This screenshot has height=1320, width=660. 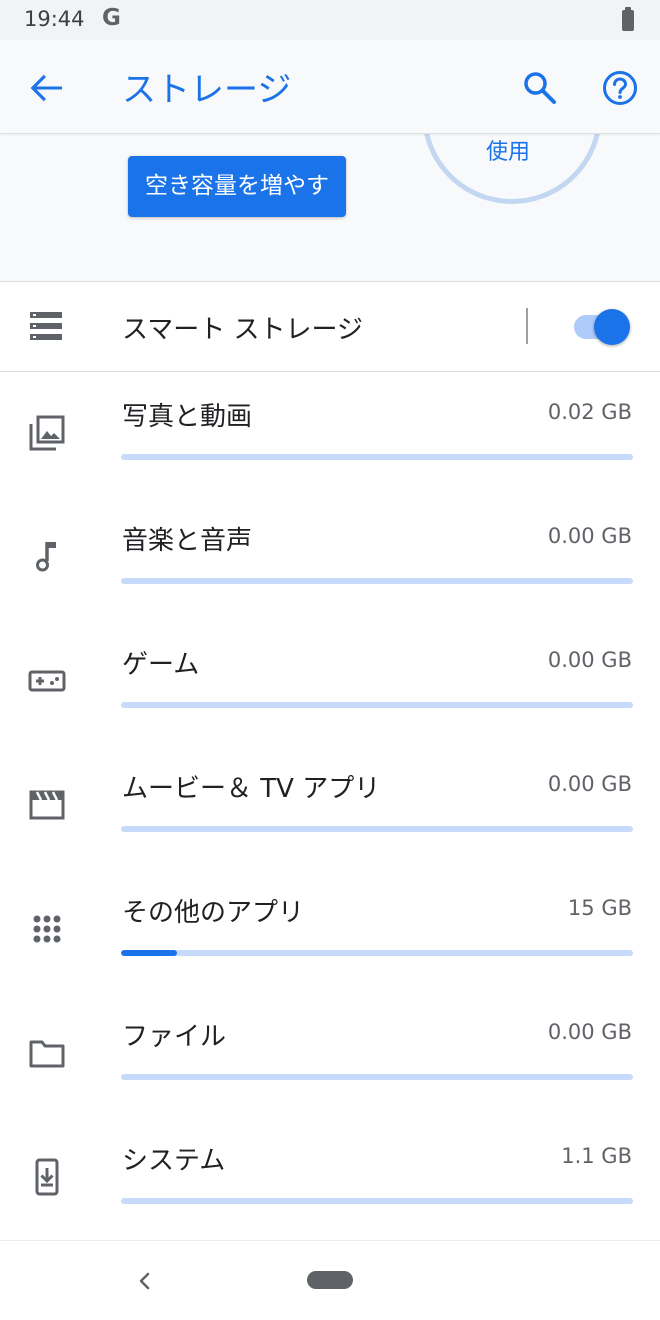 I want to click on category-label: ファイル, so click(x=174, y=1037).